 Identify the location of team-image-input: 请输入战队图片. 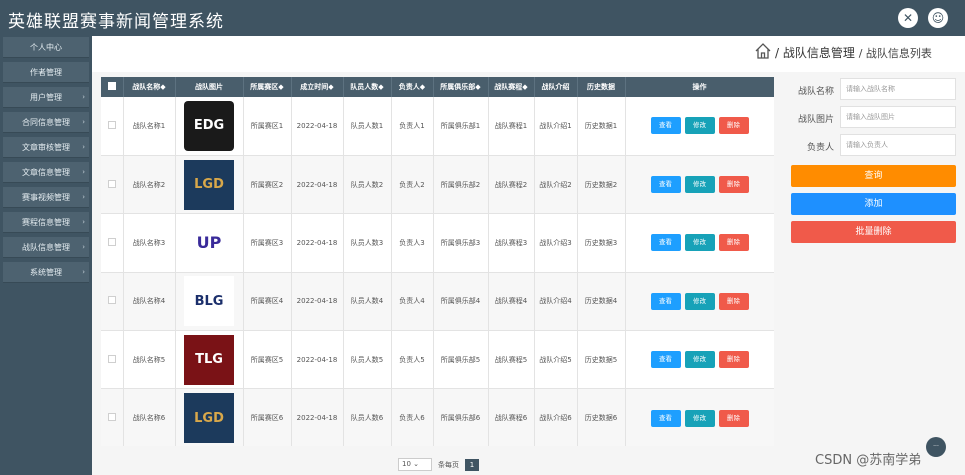
(898, 117).